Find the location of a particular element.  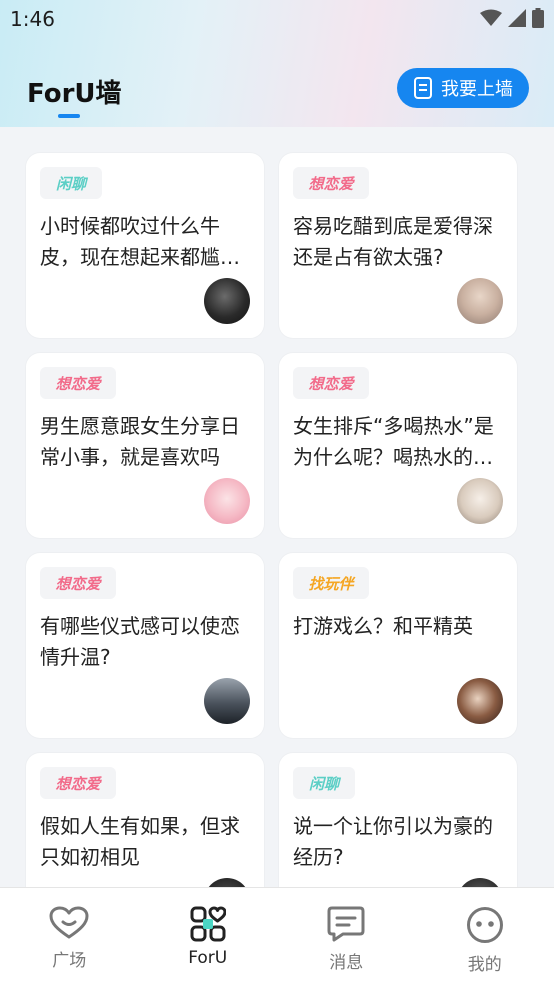

post-tag-label: 找玩伴 is located at coordinates (330, 583).